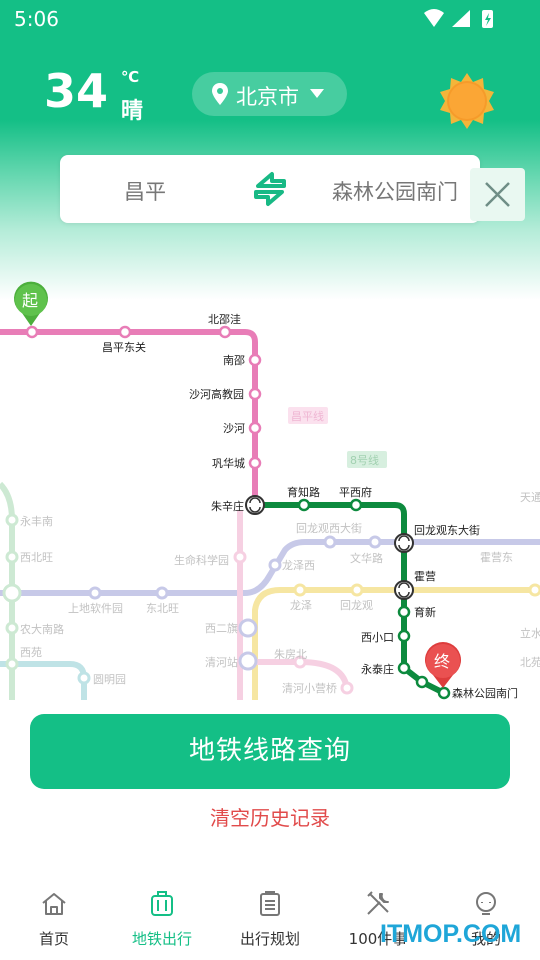  What do you see at coordinates (132, 111) in the screenshot?
I see `weather-condition: 晴` at bounding box center [132, 111].